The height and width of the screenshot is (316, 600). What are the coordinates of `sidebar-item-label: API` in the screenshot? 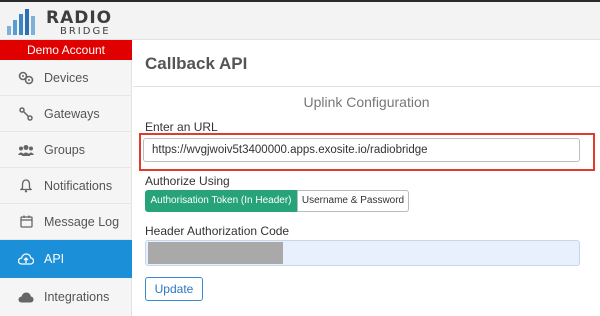 It's located at (54, 259).